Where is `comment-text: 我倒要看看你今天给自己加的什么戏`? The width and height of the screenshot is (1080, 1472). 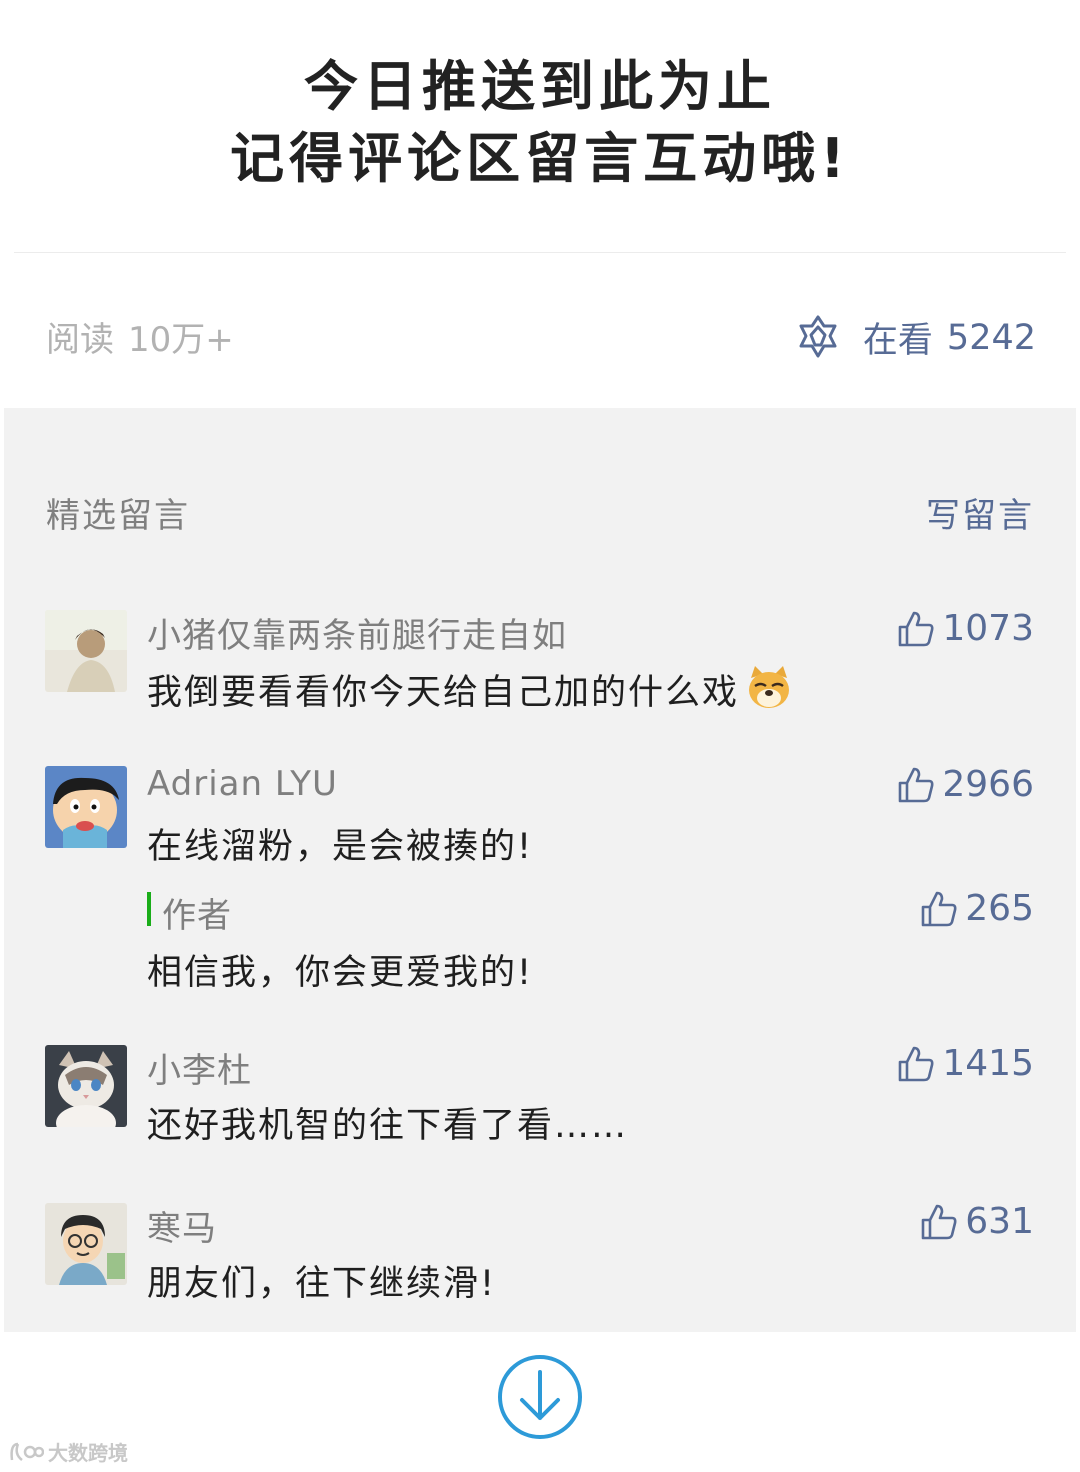
comment-text: 我倒要看看你今天给自己加的什么戏 is located at coordinates (471, 688).